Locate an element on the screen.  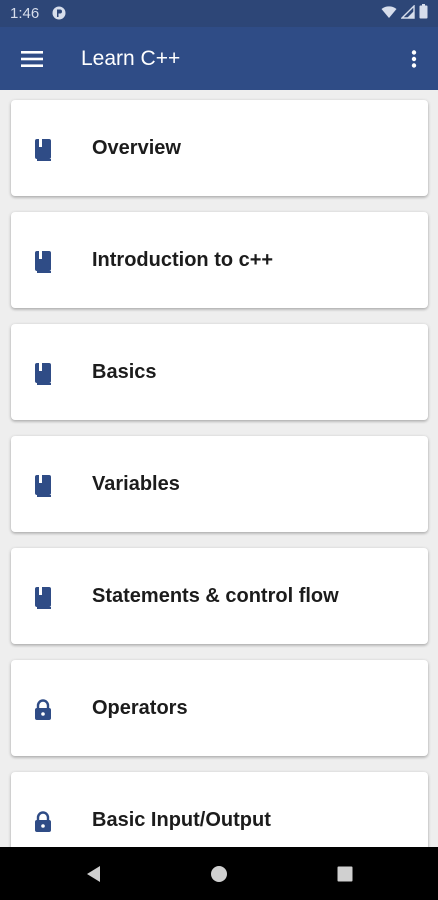
back-button is located at coordinates (93, 874).